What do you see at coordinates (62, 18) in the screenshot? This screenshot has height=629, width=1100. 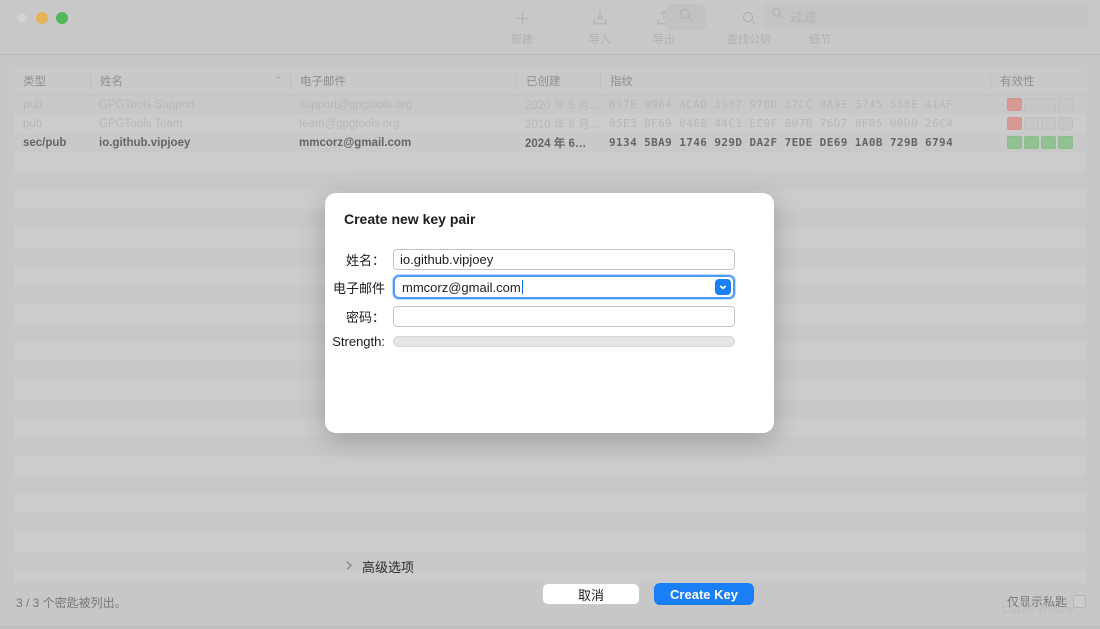 I see `maximize-window-button` at bounding box center [62, 18].